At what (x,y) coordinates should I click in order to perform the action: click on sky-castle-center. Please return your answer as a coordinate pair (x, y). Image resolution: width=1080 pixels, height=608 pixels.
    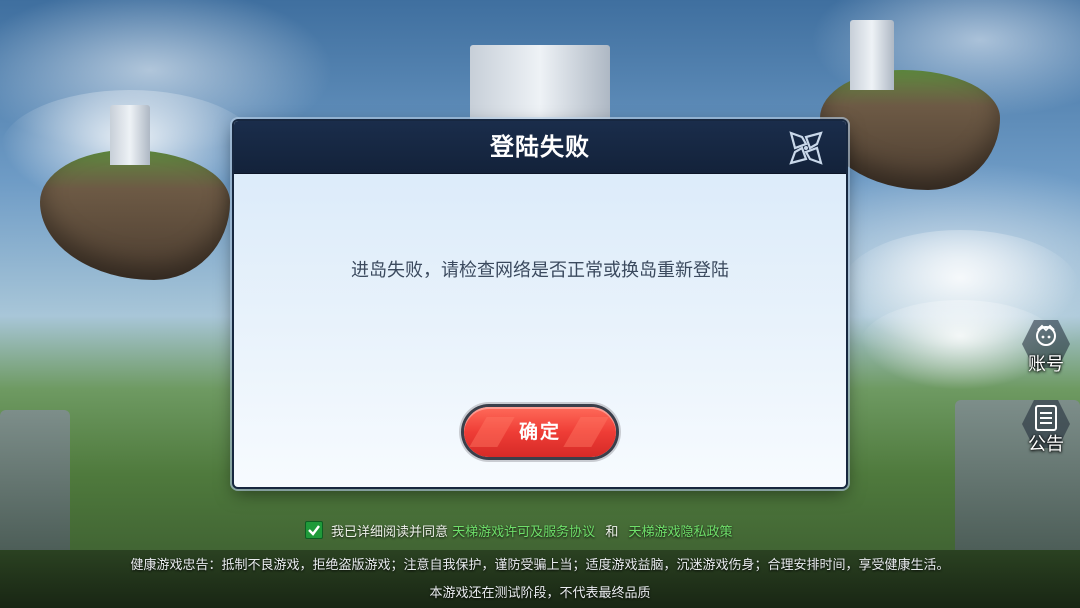
    Looking at the image, I should click on (540, 85).